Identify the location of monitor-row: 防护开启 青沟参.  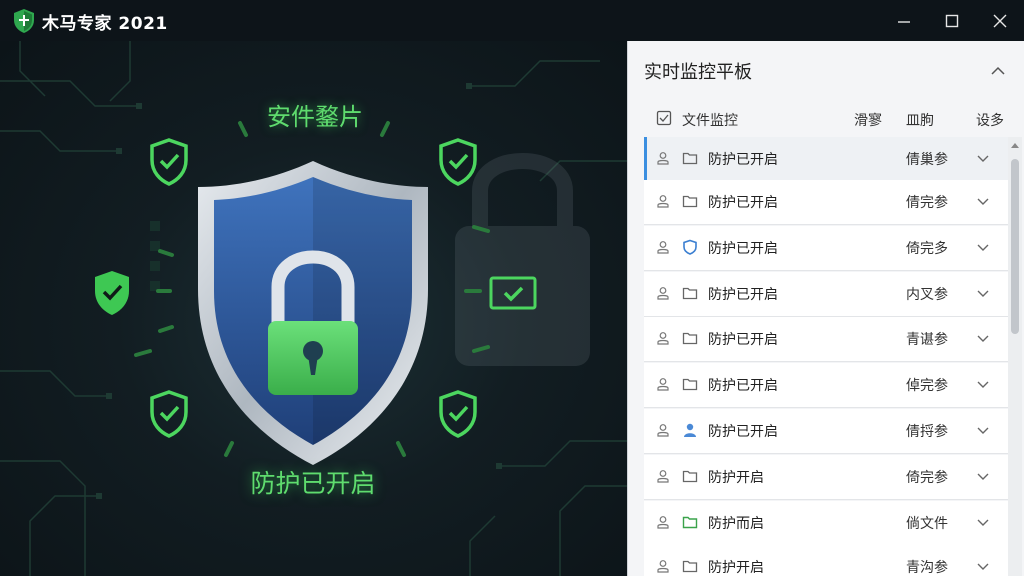
(826, 560).